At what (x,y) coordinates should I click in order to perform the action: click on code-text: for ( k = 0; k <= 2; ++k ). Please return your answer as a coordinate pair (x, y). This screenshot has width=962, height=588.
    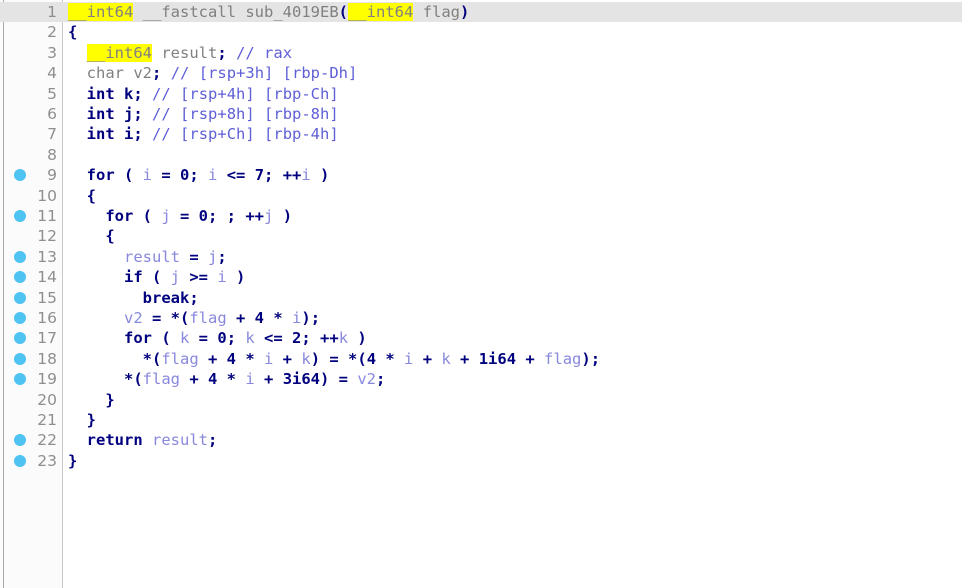
    Looking at the image, I should click on (217, 338).